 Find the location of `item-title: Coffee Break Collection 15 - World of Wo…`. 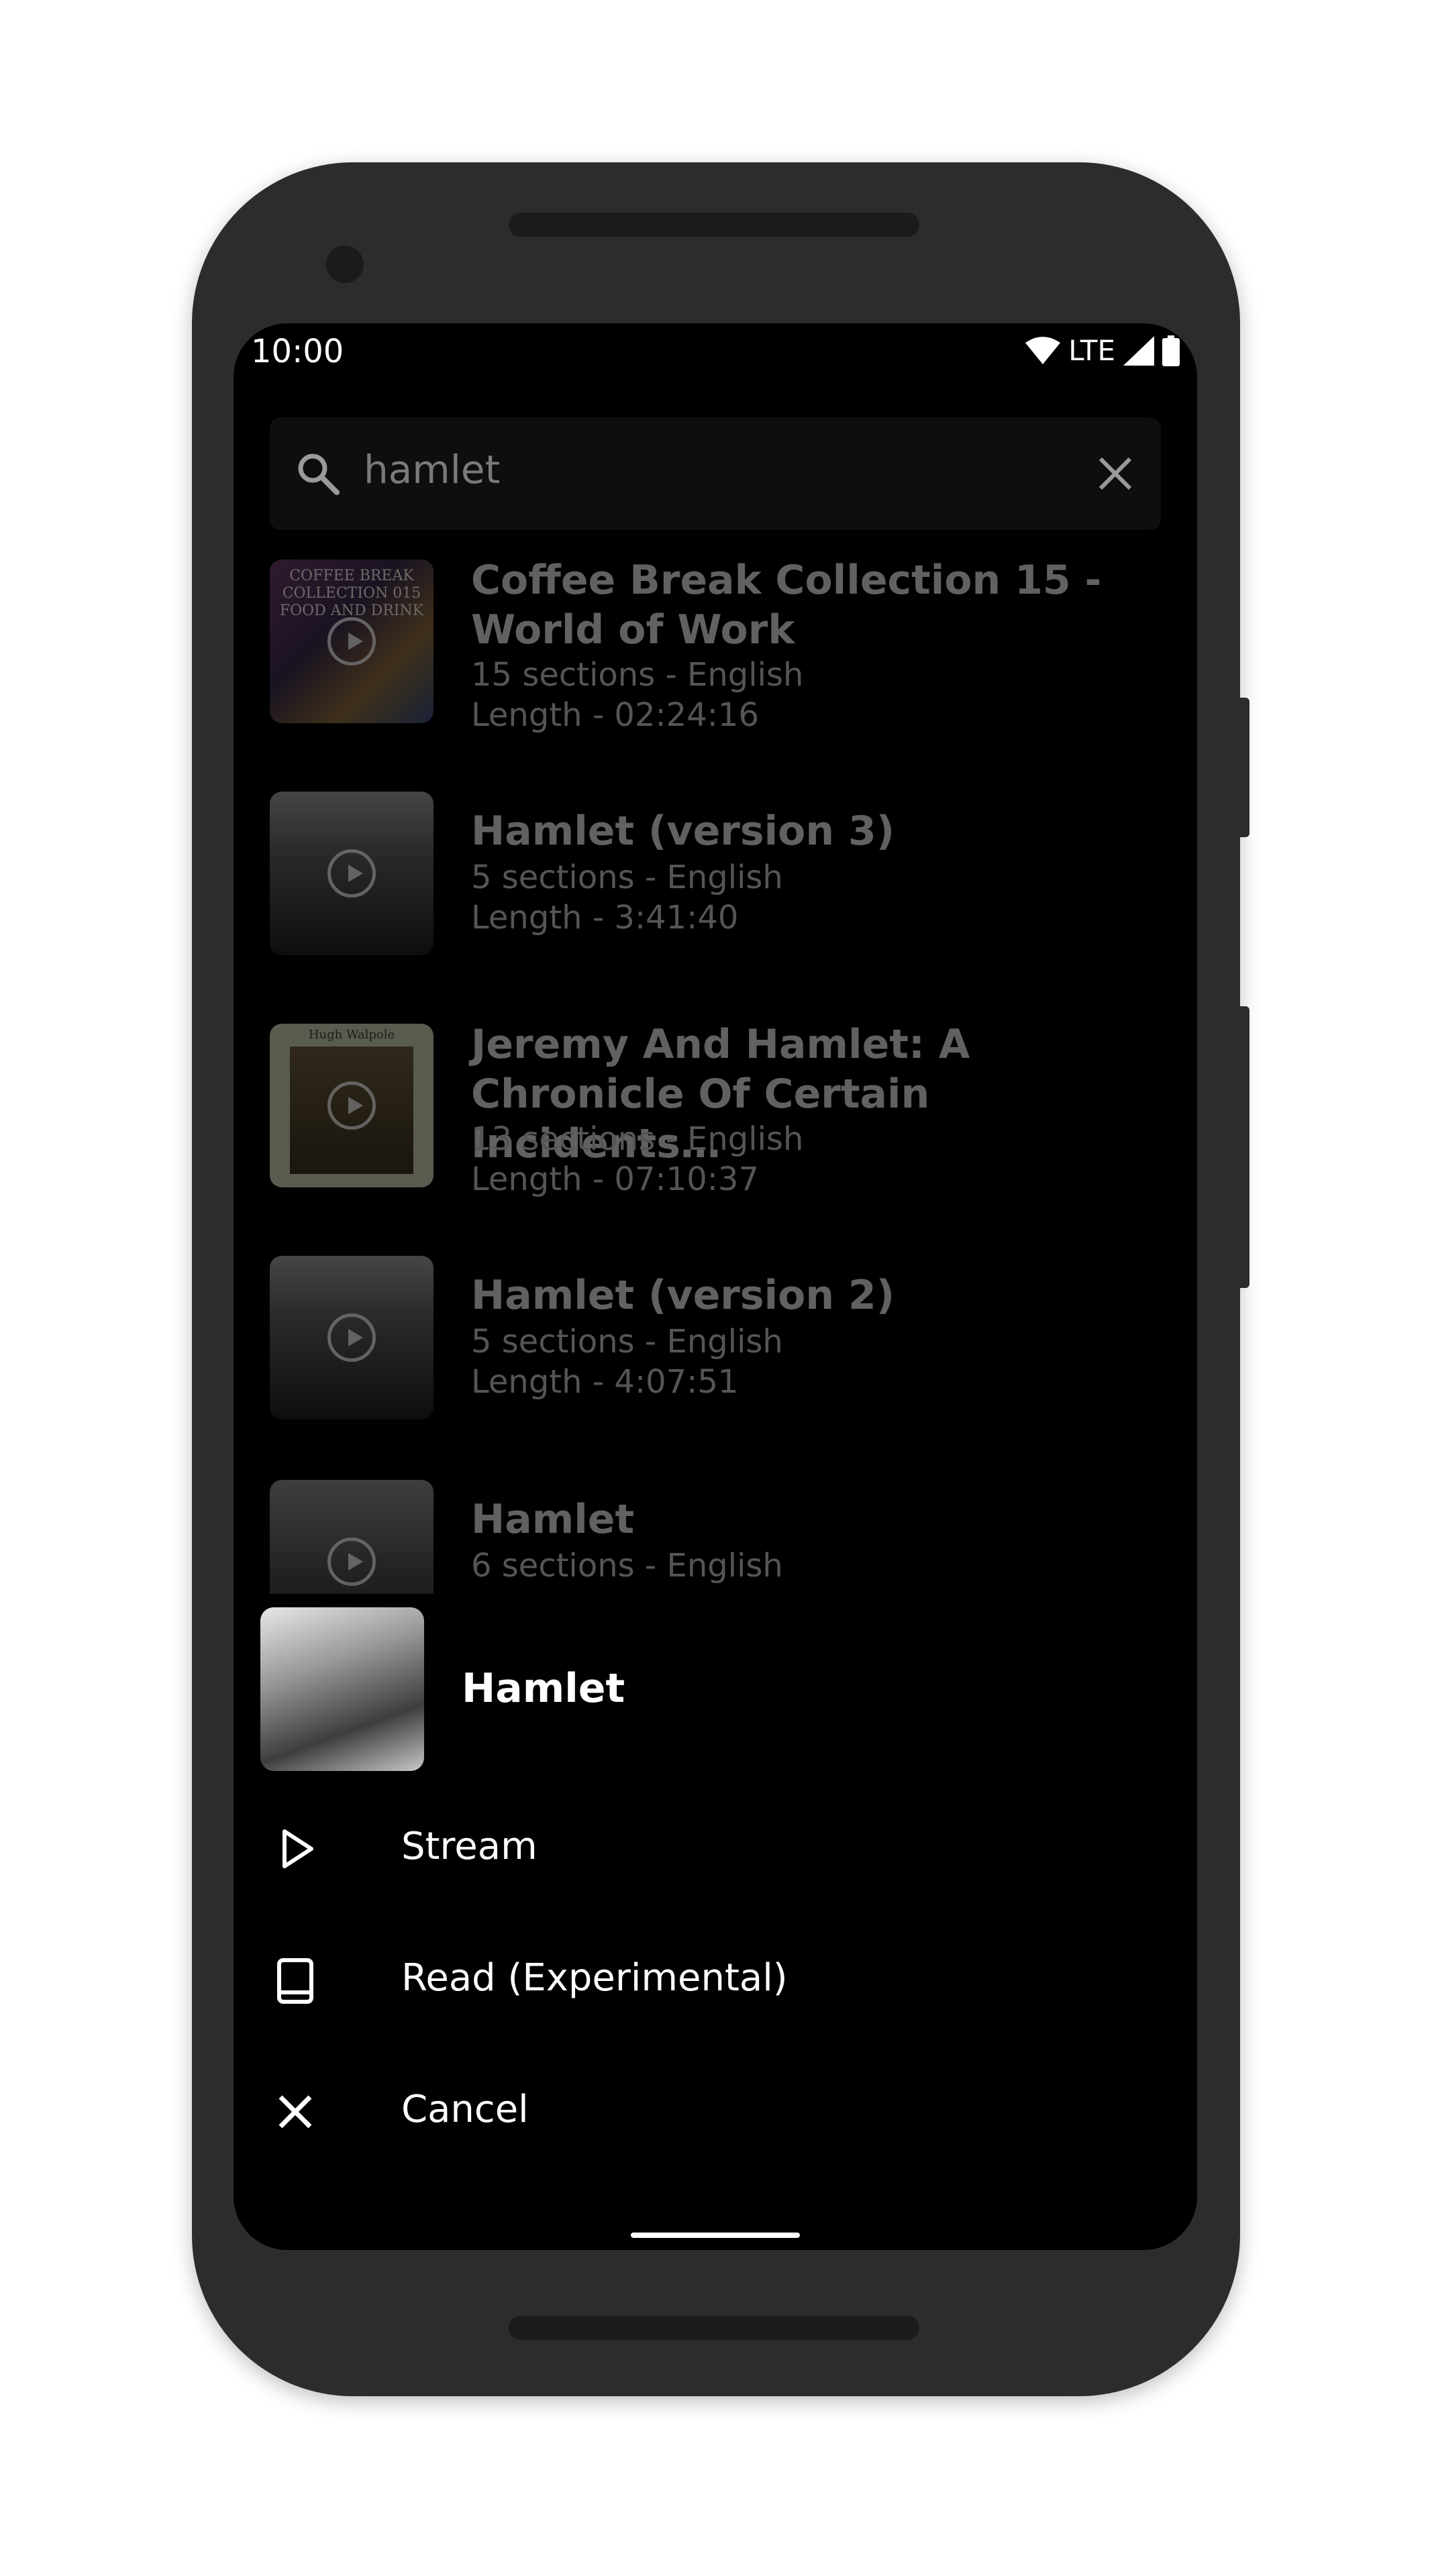

item-title: Coffee Break Collection 15 - World of Wo… is located at coordinates (820, 605).